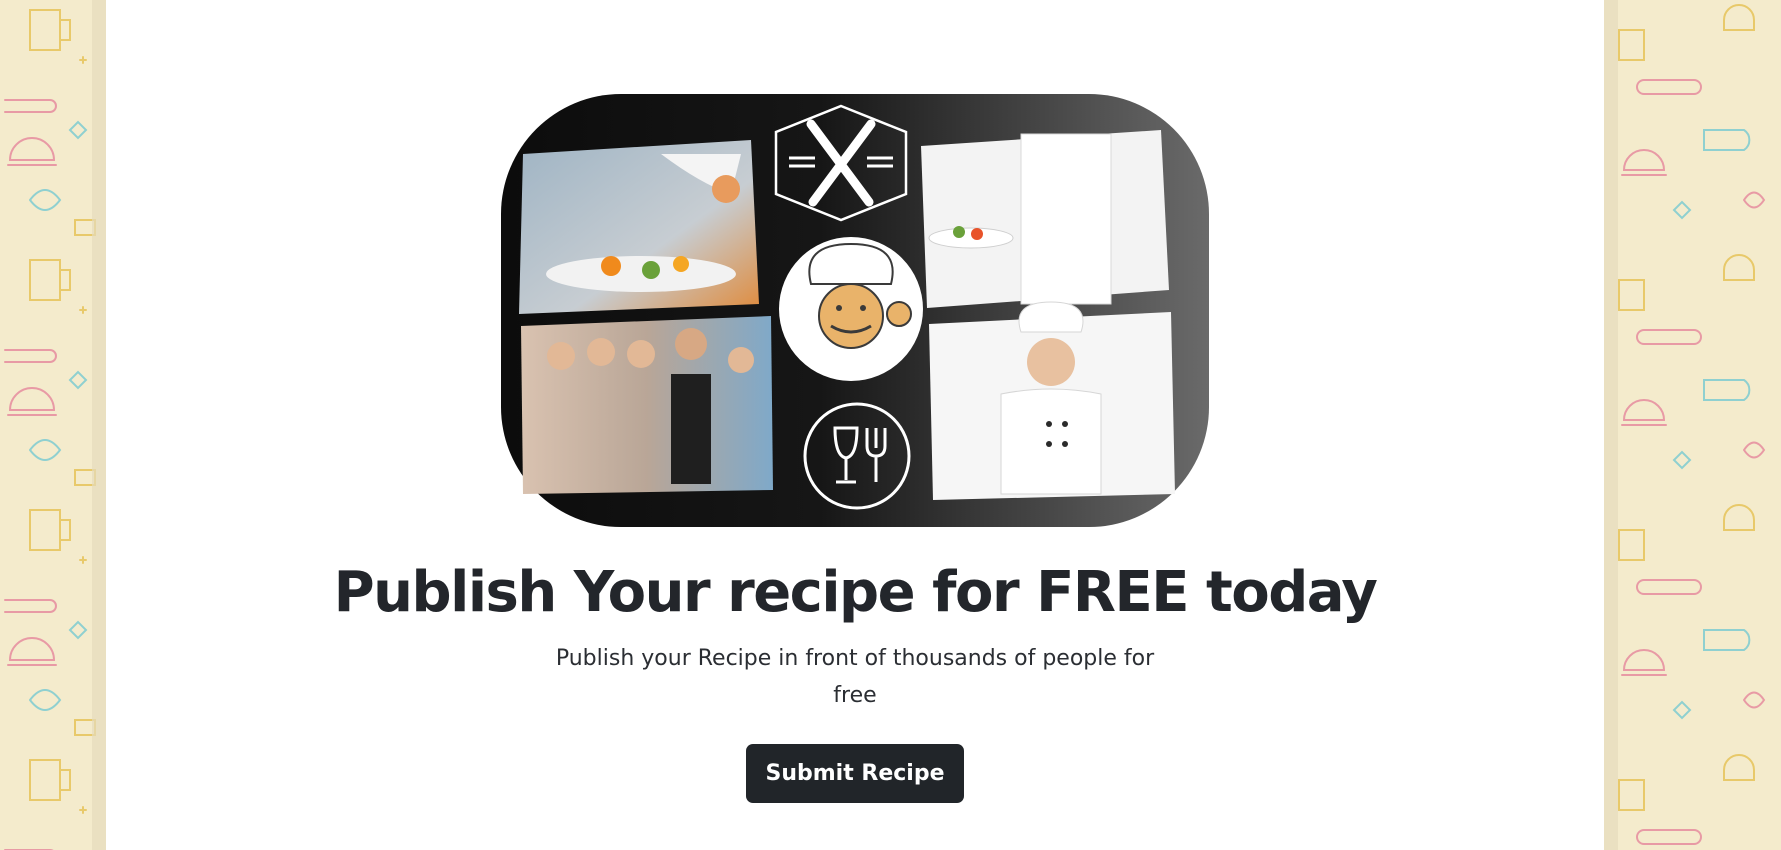 This screenshot has height=850, width=1781. Describe the element at coordinates (855, 773) in the screenshot. I see `submit-recipe-button: Submit Recipe` at that location.